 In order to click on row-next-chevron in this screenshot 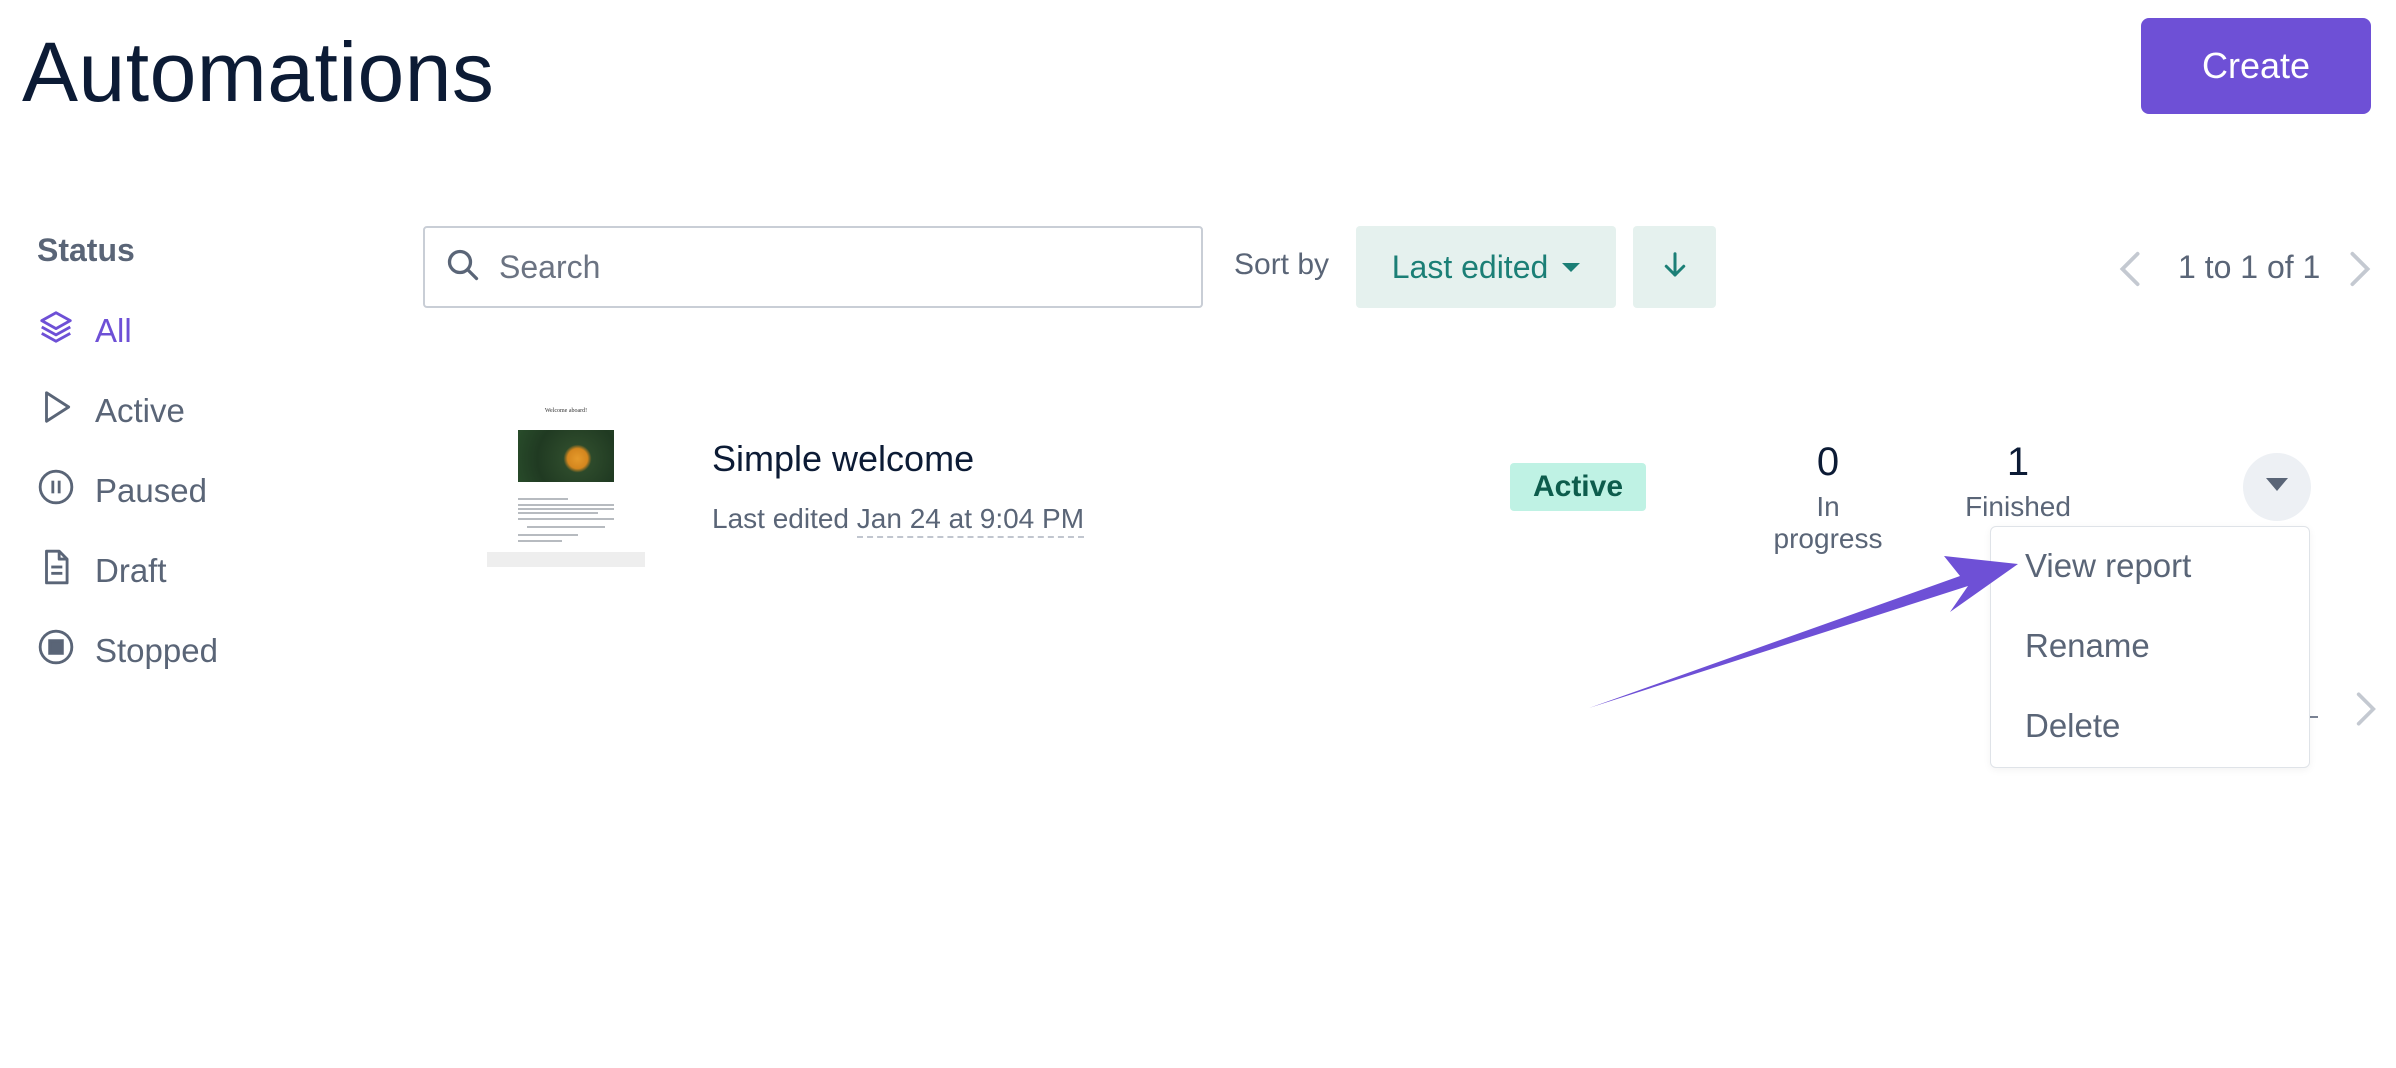, I will do `click(2366, 711)`.